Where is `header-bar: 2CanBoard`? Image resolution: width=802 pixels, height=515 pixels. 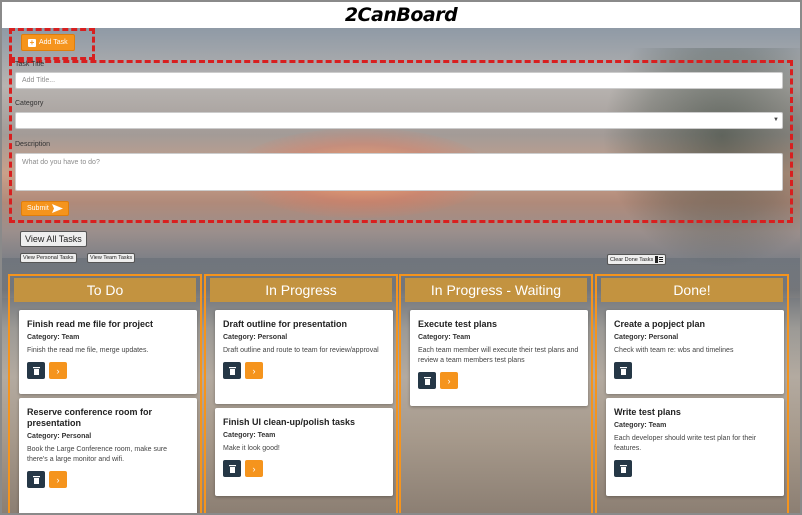 header-bar: 2CanBoard is located at coordinates (401, 15).